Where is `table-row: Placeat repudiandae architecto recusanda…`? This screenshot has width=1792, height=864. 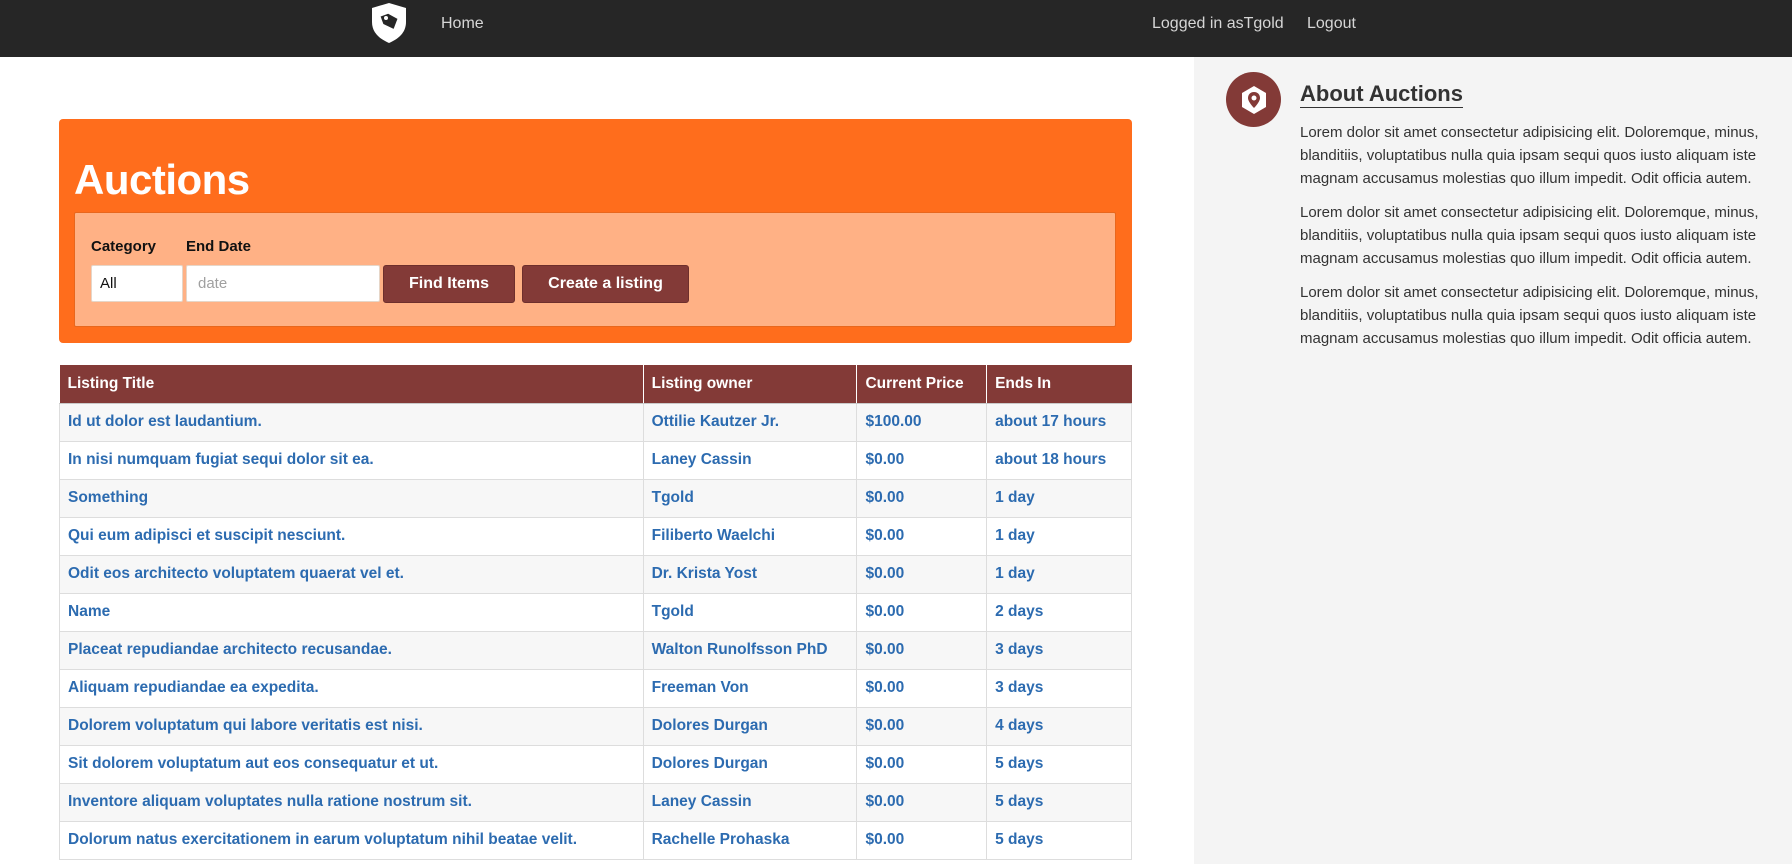 table-row: Placeat repudiandae architecto recusanda… is located at coordinates (595, 650).